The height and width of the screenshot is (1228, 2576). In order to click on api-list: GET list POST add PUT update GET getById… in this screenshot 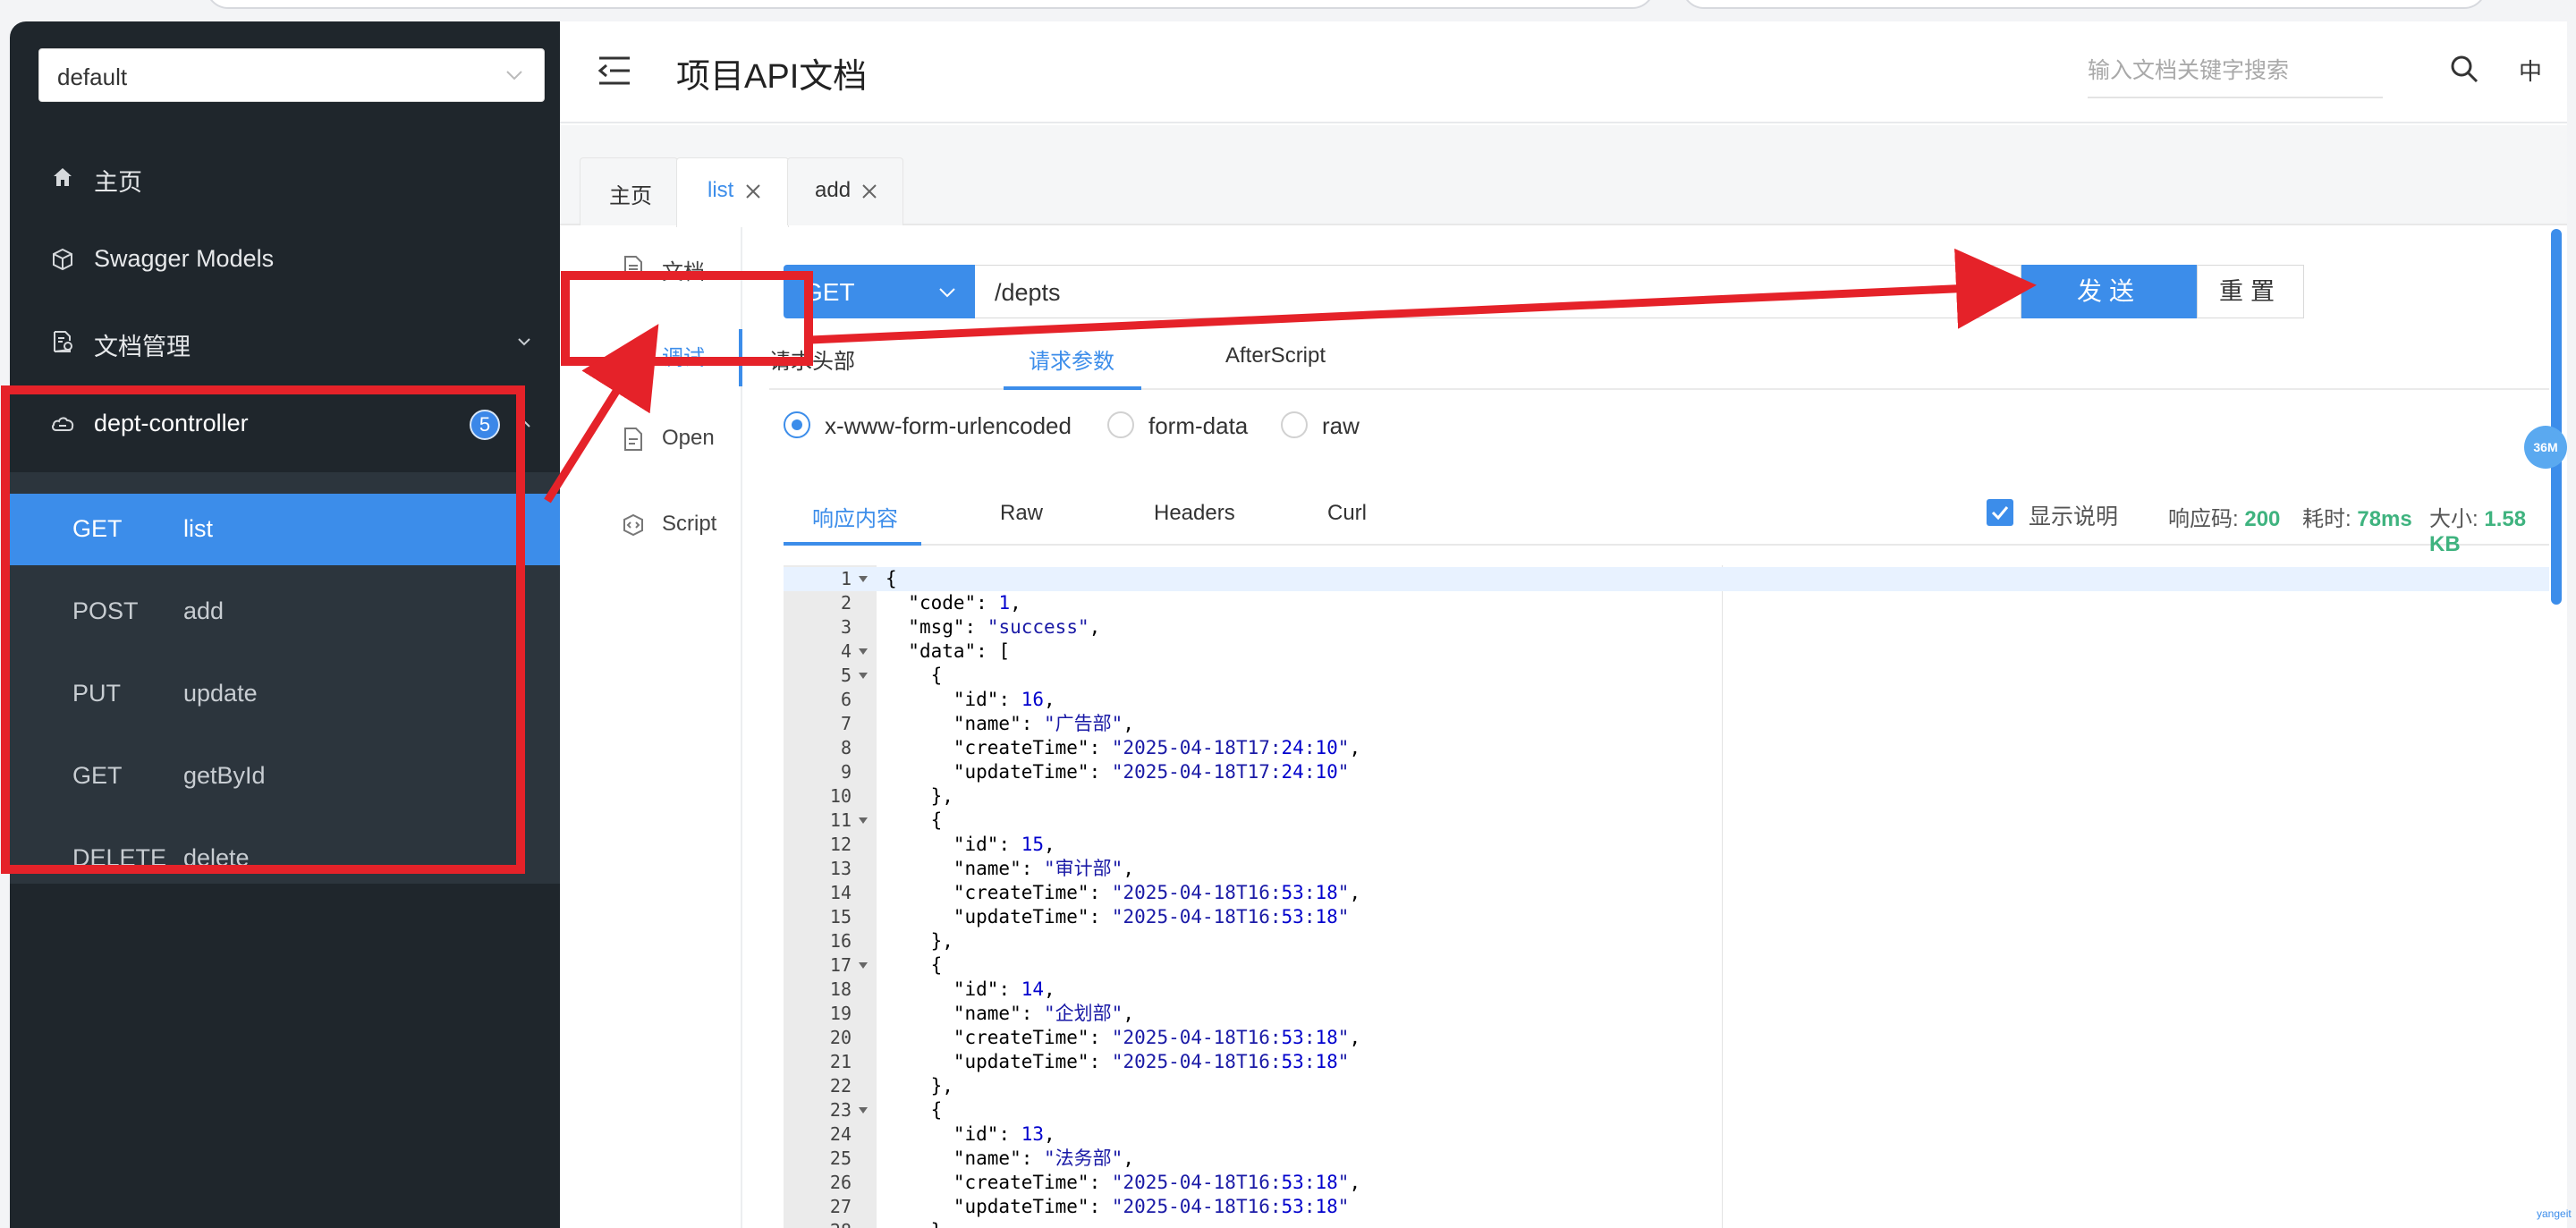, I will do `click(285, 678)`.